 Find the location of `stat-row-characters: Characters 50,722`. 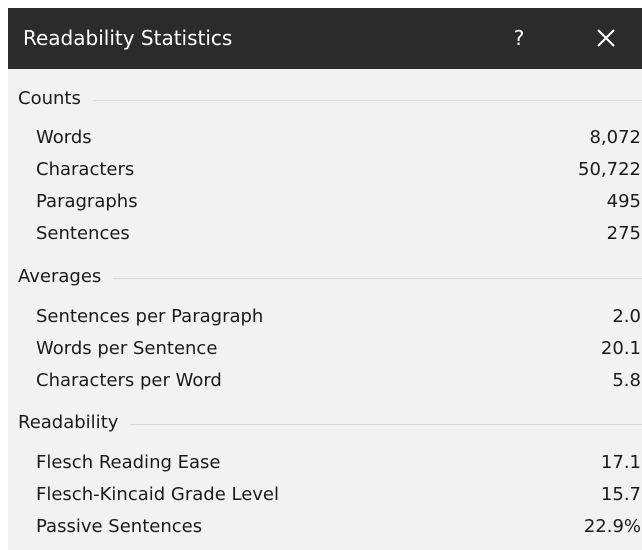

stat-row-characters: Characters 50,722 is located at coordinates (338, 170).